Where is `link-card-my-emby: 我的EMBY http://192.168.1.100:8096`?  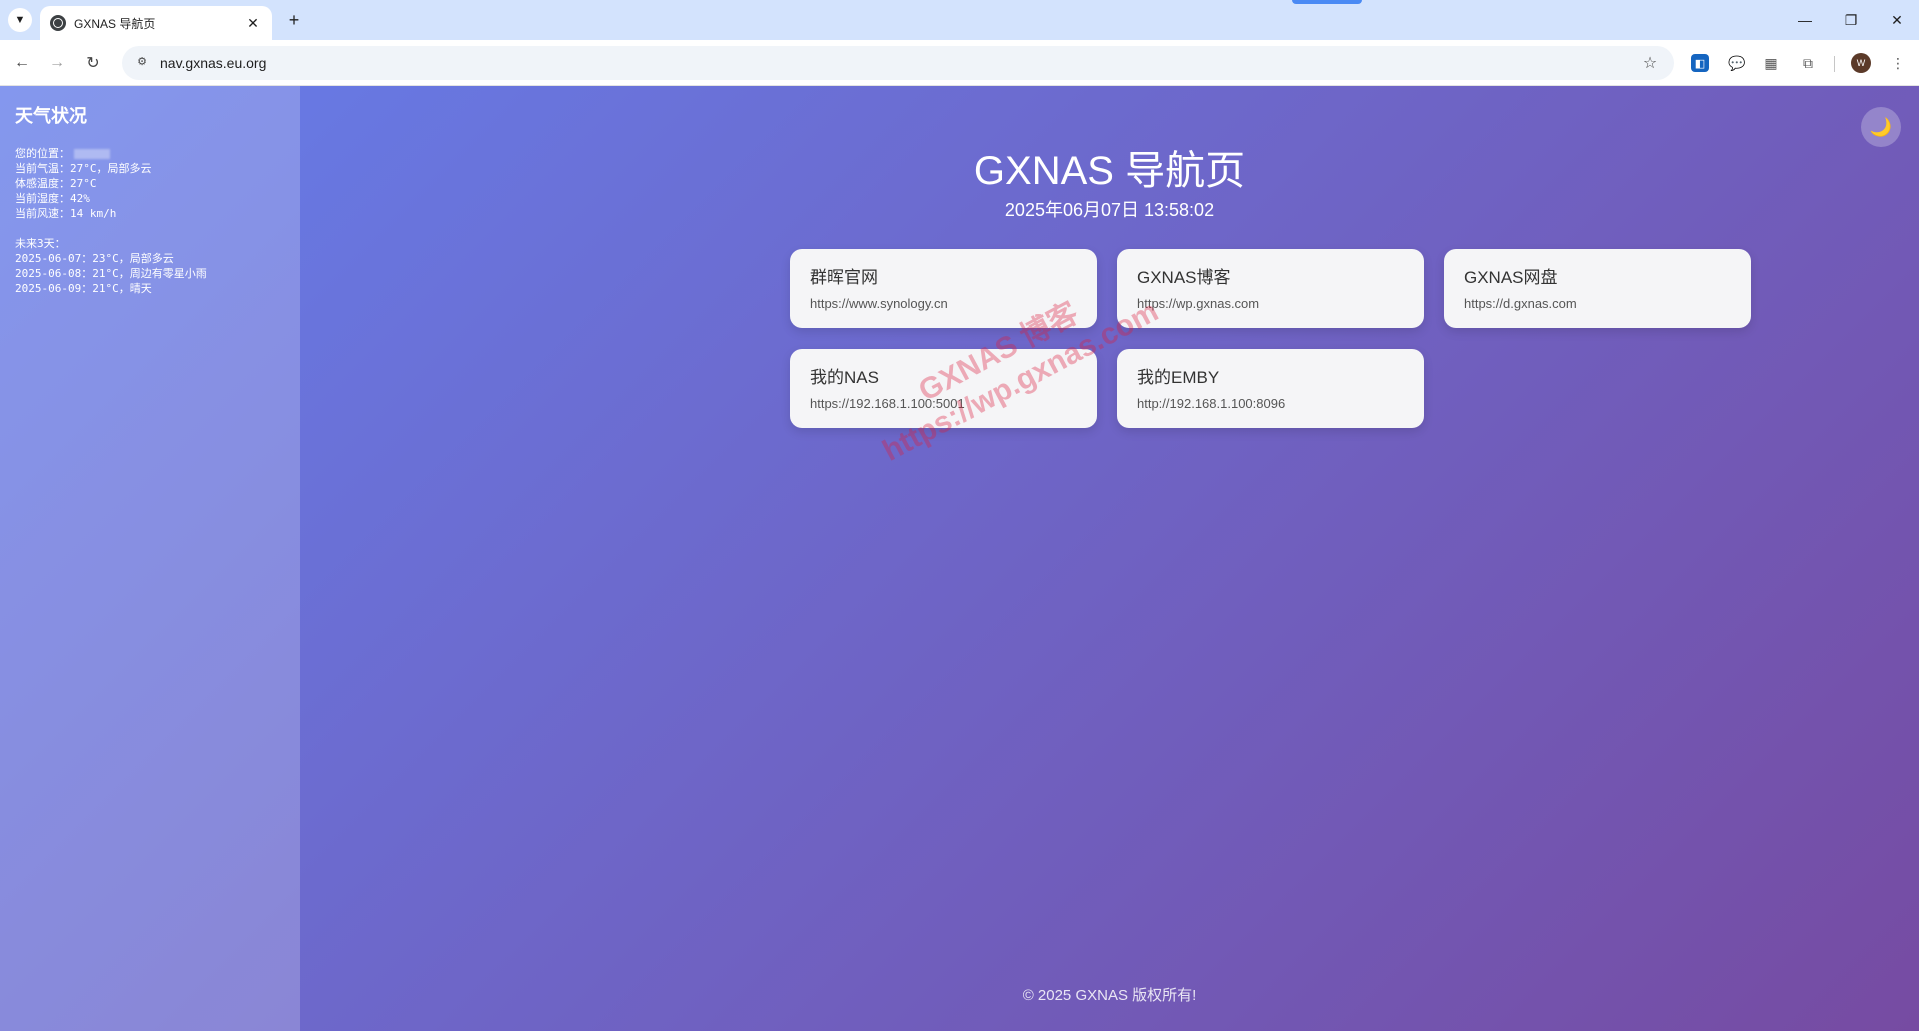 link-card-my-emby: 我的EMBY http://192.168.1.100:8096 is located at coordinates (1270, 388).